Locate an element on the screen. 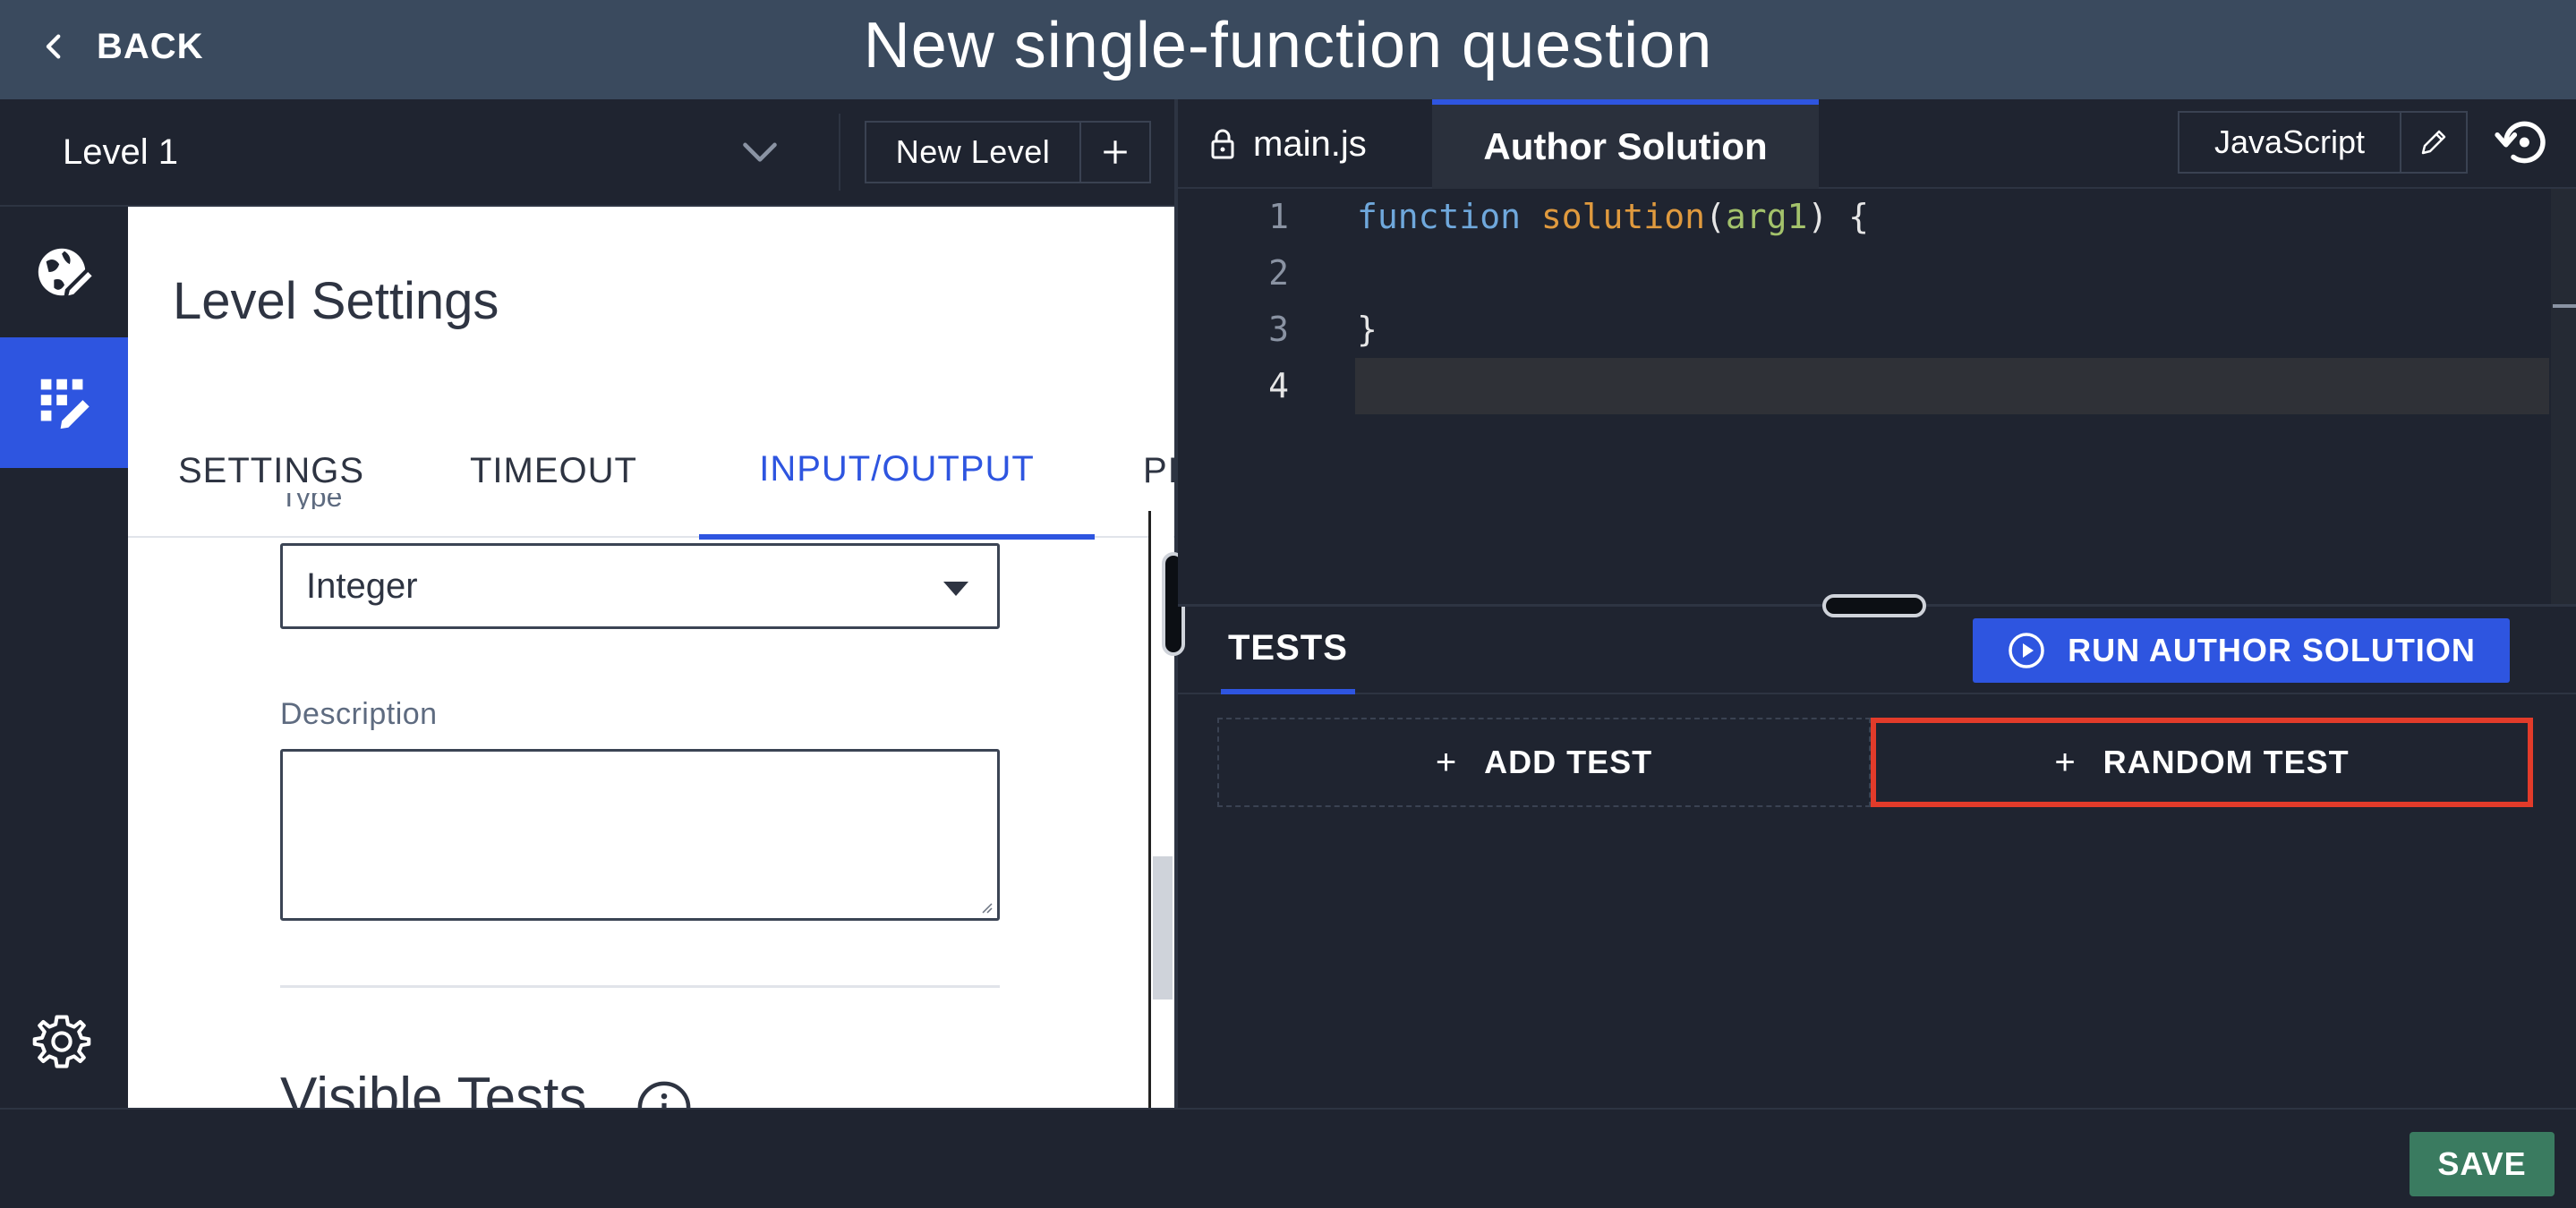 Image resolution: width=2576 pixels, height=1208 pixels. code-keyword: function is located at coordinates (1439, 216).